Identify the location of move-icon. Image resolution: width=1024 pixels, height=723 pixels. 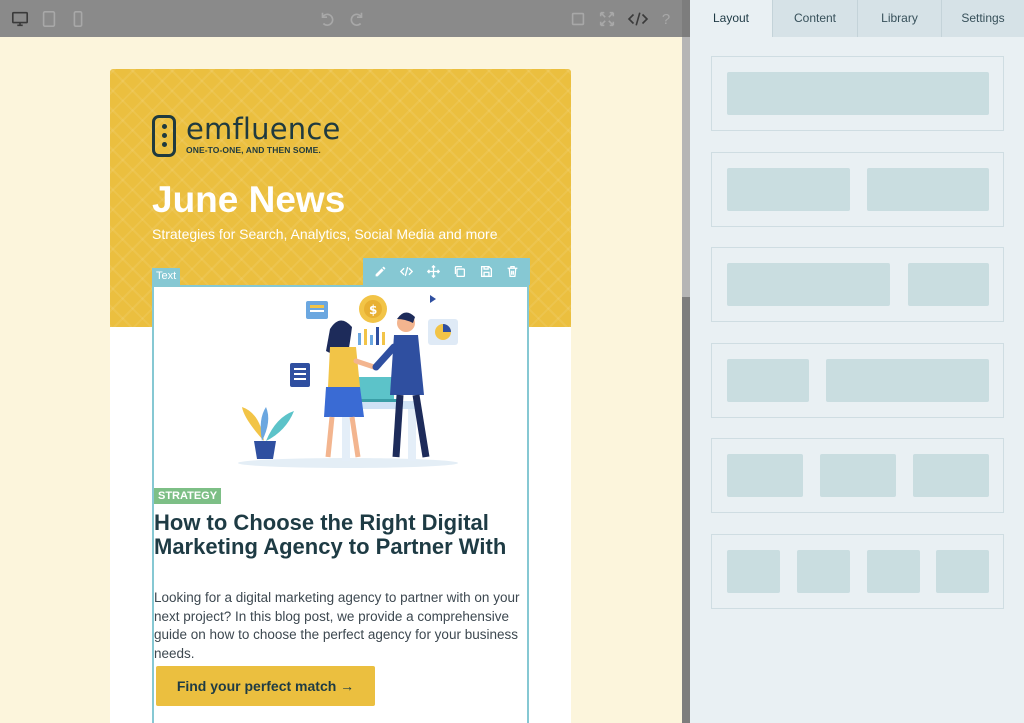
(433, 272).